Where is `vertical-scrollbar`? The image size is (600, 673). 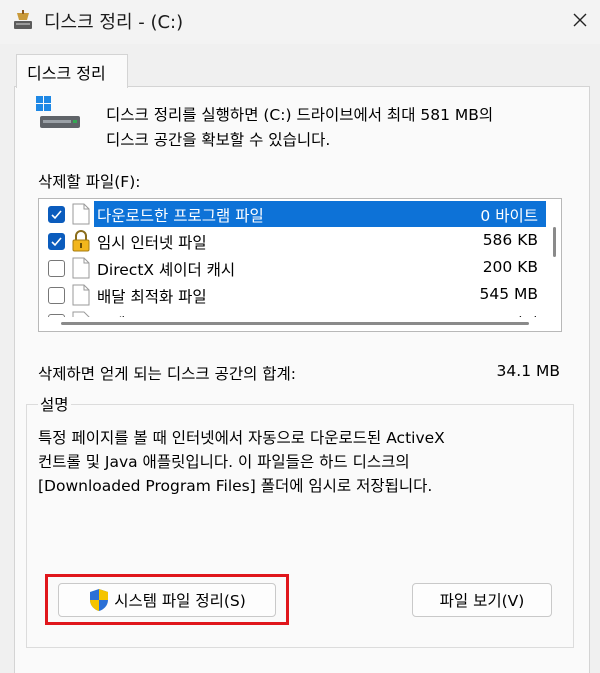 vertical-scrollbar is located at coordinates (553, 258).